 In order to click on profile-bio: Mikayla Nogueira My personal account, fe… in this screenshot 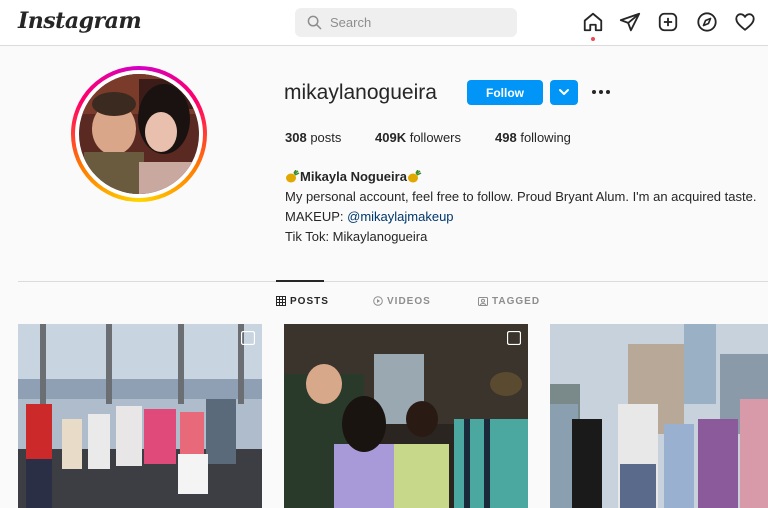, I will do `click(520, 207)`.